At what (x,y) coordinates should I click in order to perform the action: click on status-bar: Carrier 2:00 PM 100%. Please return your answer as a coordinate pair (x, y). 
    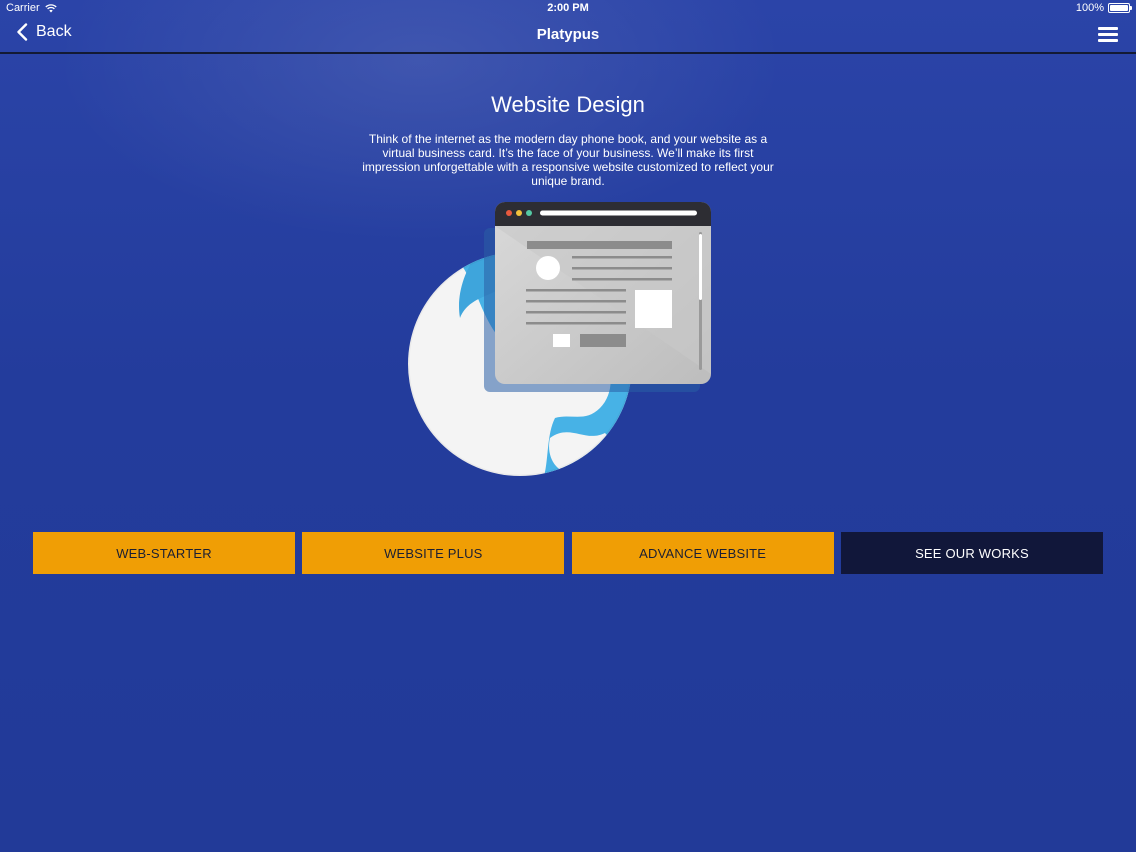
    Looking at the image, I should click on (568, 8).